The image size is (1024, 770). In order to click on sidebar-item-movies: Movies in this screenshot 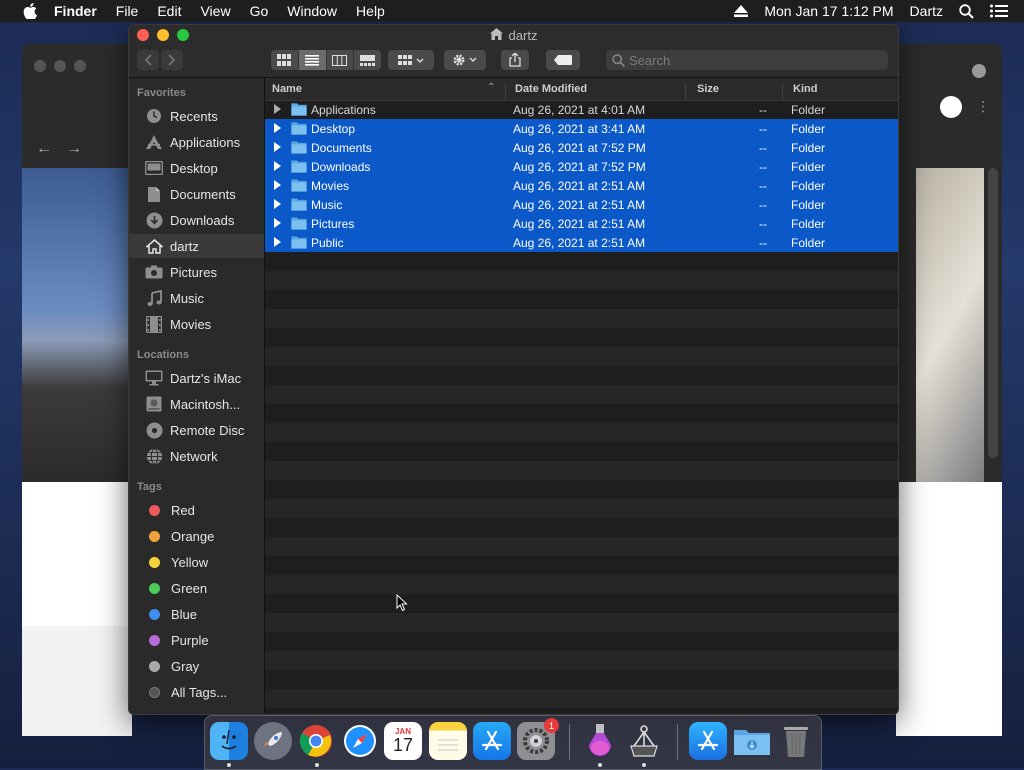, I will do `click(196, 324)`.